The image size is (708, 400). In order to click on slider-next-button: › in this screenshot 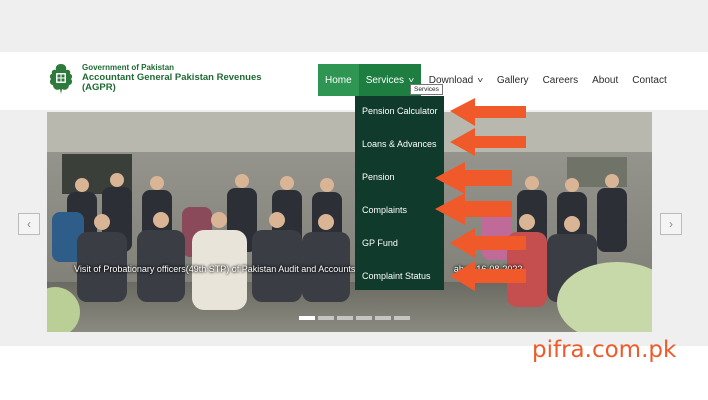, I will do `click(671, 224)`.